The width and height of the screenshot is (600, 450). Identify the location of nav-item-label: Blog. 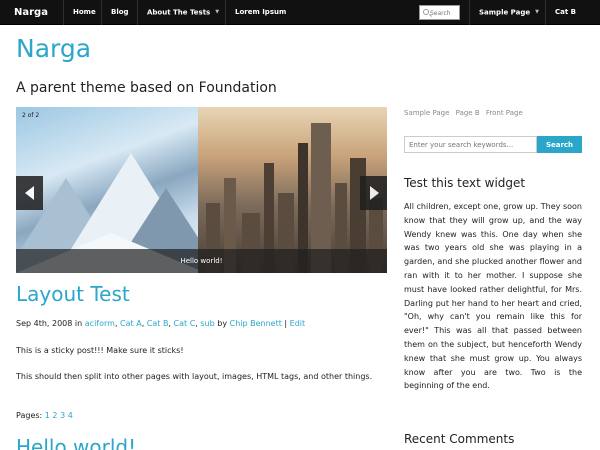
(120, 12).